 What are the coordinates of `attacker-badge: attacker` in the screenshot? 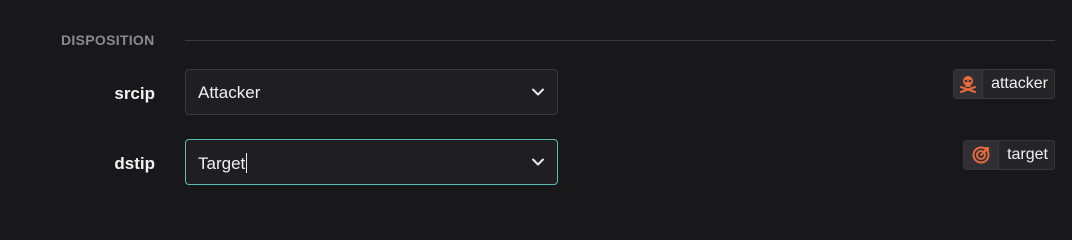 It's located at (1004, 84).